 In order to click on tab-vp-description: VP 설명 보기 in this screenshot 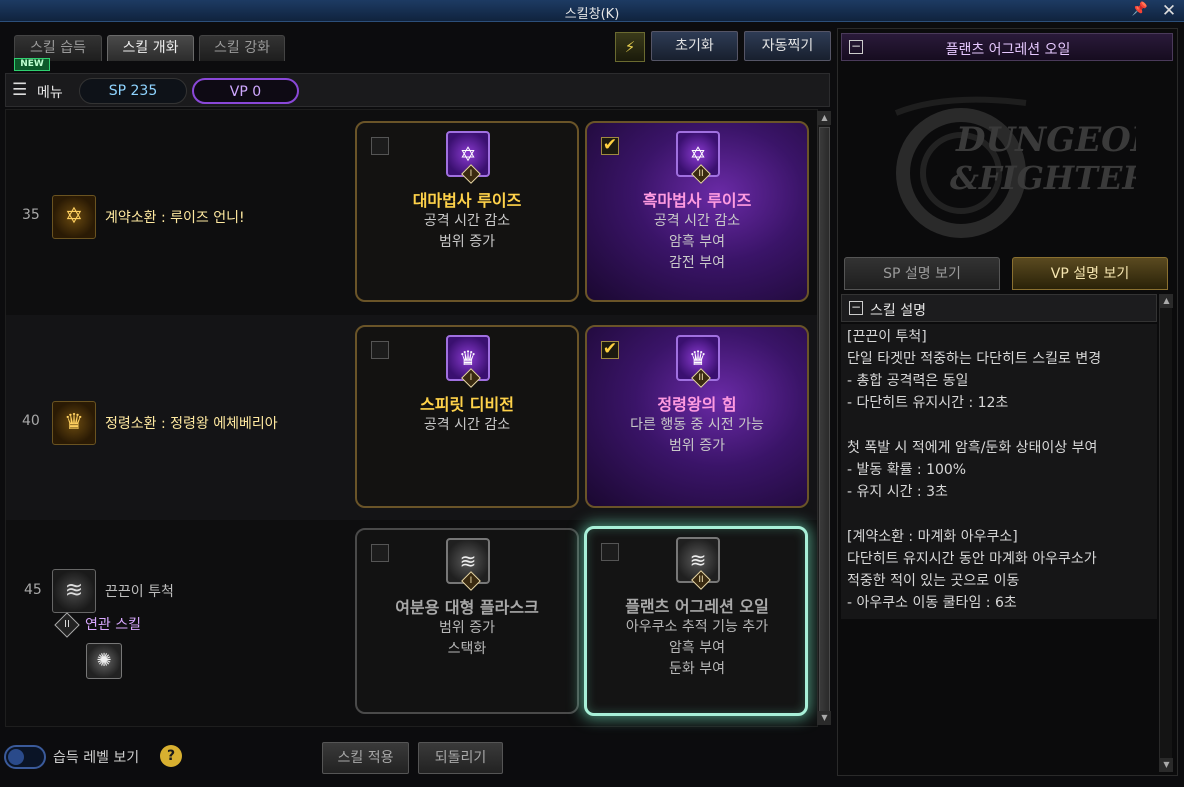, I will do `click(1090, 273)`.